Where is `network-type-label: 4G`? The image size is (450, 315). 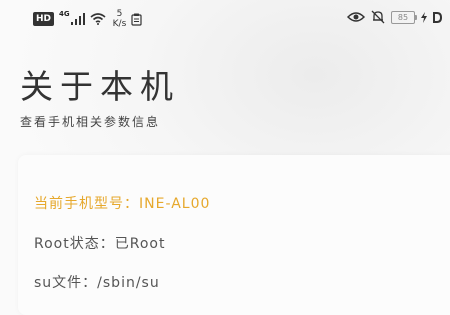 network-type-label: 4G is located at coordinates (64, 14).